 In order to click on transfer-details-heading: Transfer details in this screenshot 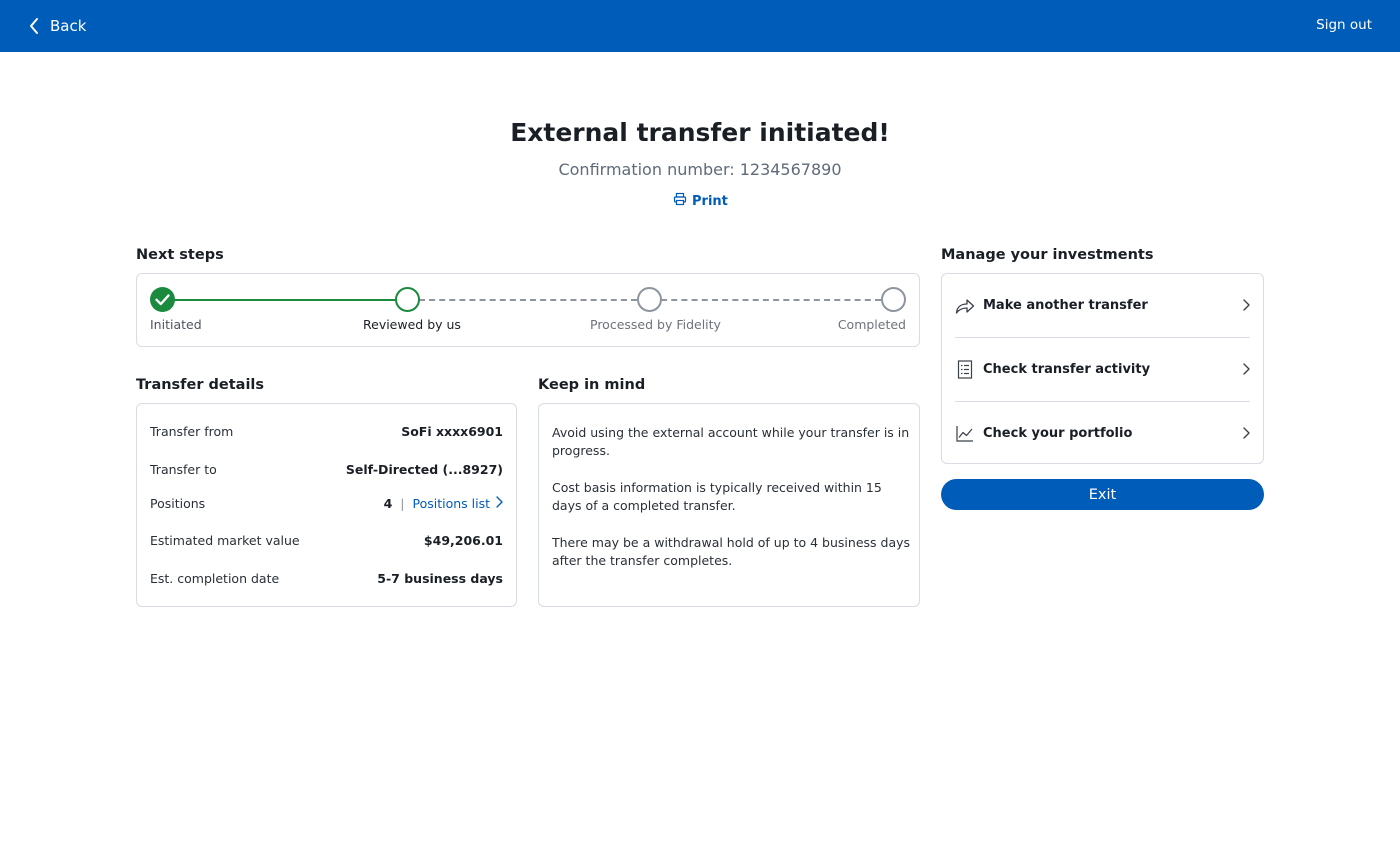, I will do `click(200, 385)`.